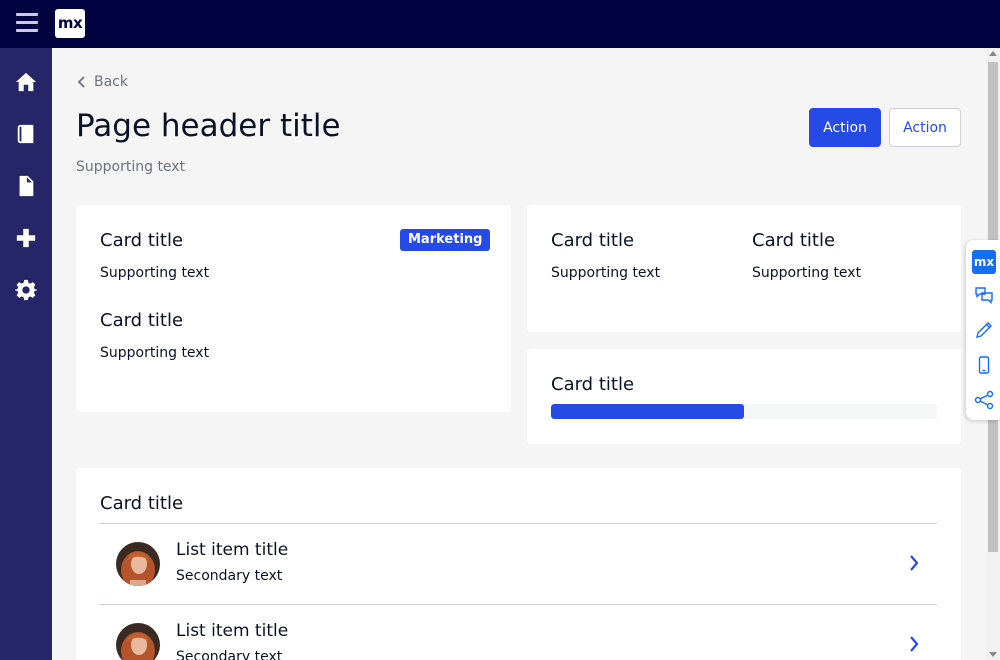 The height and width of the screenshot is (660, 1000). I want to click on gear-icon, so click(26, 290).